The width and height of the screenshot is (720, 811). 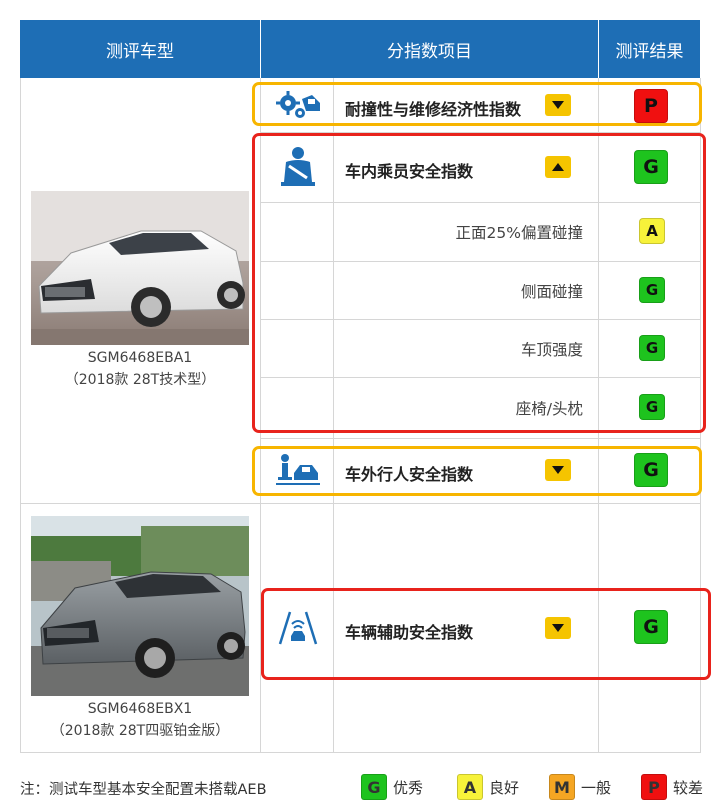 I want to click on vehicle-trim: （2018款 28T四驱铂金版）, so click(x=140, y=731).